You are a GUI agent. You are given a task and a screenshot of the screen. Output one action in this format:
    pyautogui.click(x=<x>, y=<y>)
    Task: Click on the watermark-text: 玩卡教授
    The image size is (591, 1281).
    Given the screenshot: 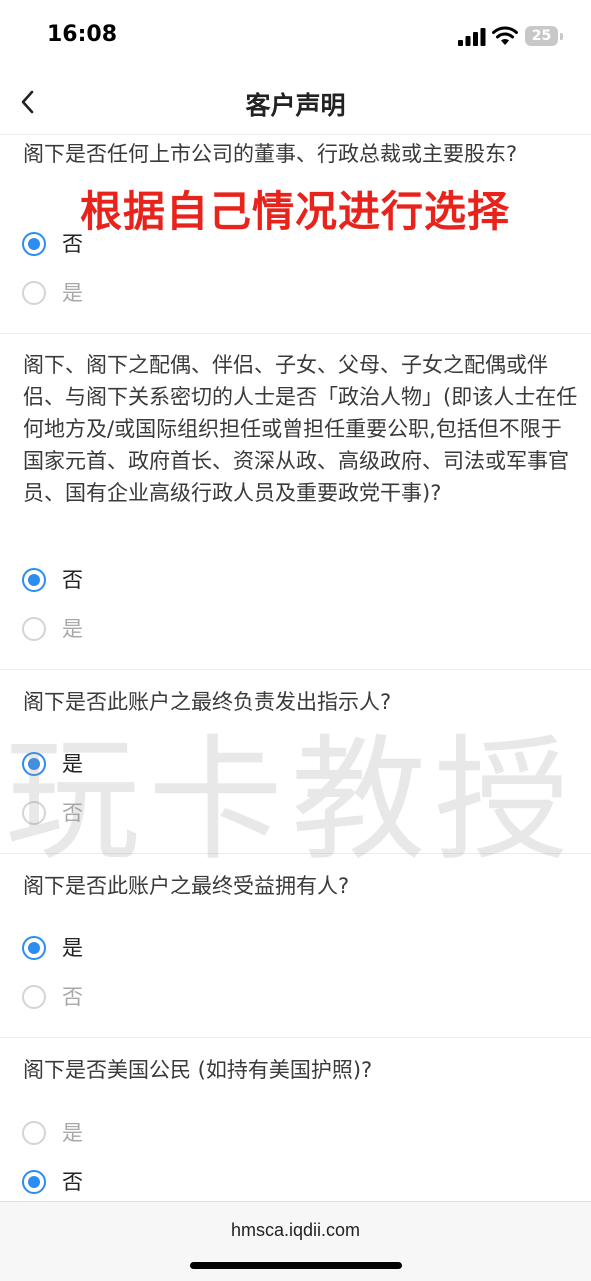 What is the action you would take?
    pyautogui.click(x=291, y=800)
    